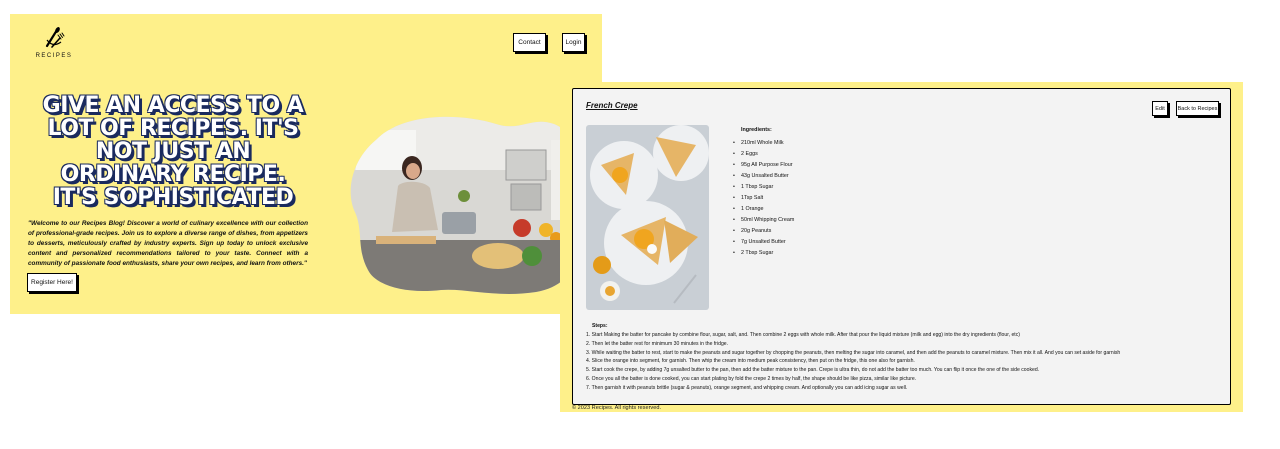 The height and width of the screenshot is (449, 1280). I want to click on chef-utensils-icon, so click(55, 37).